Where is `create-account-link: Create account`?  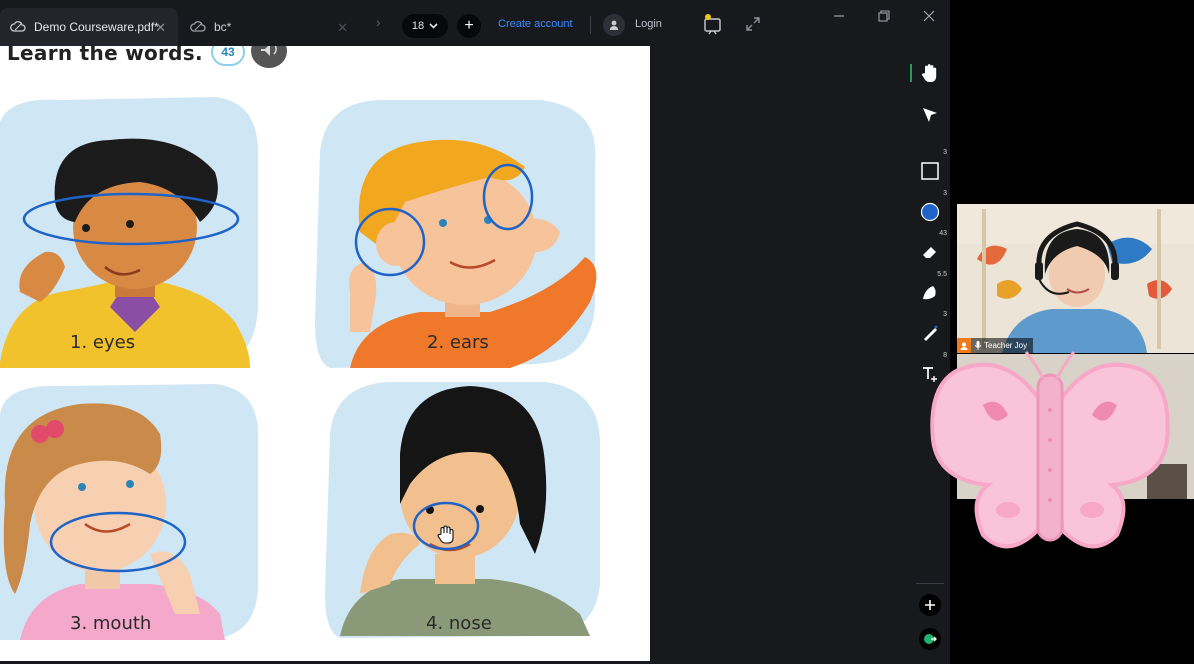
create-account-link: Create account is located at coordinates (535, 24).